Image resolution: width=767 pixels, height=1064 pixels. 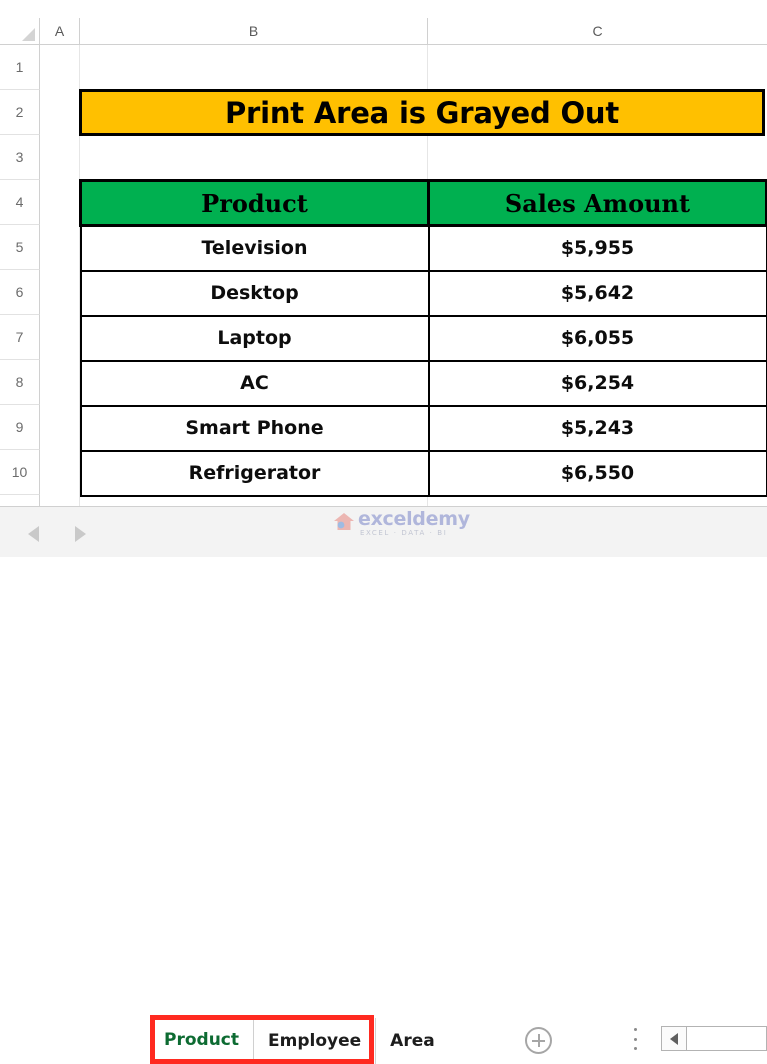 I want to click on row-header-8: 8, so click(x=20, y=382).